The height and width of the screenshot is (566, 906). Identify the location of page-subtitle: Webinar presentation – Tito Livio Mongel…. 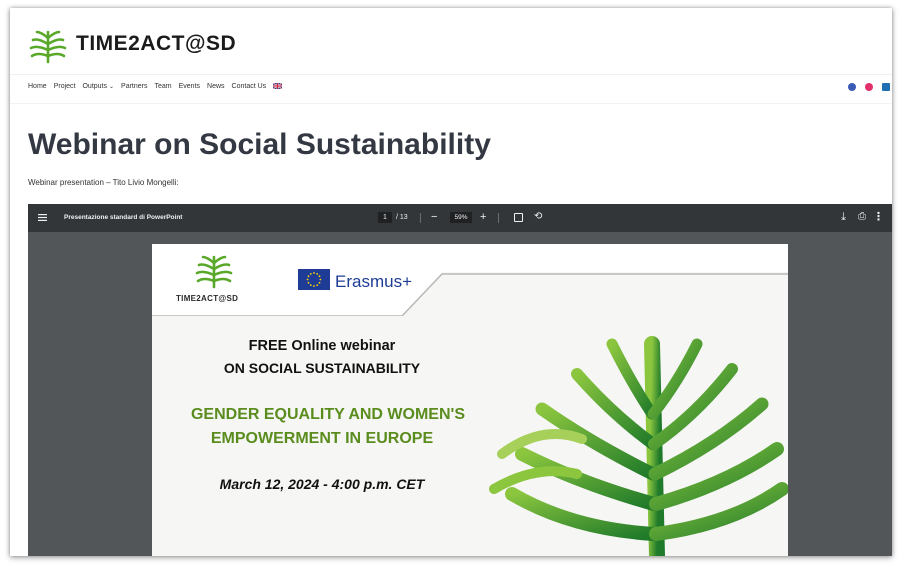
(103, 182).